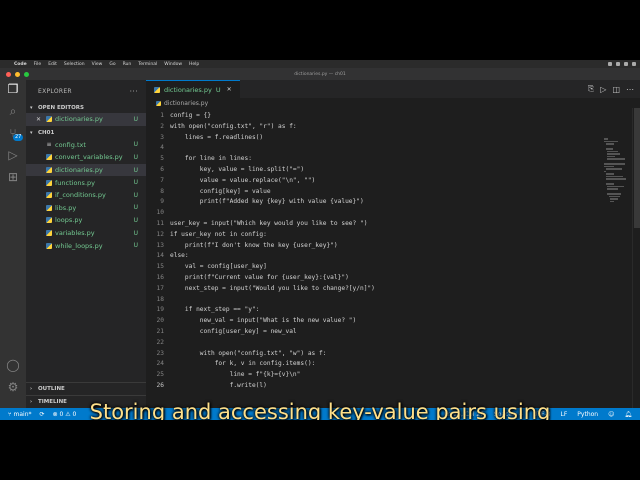 This screenshot has width=640, height=480. What do you see at coordinates (38, 64) in the screenshot?
I see `menu-file: File` at bounding box center [38, 64].